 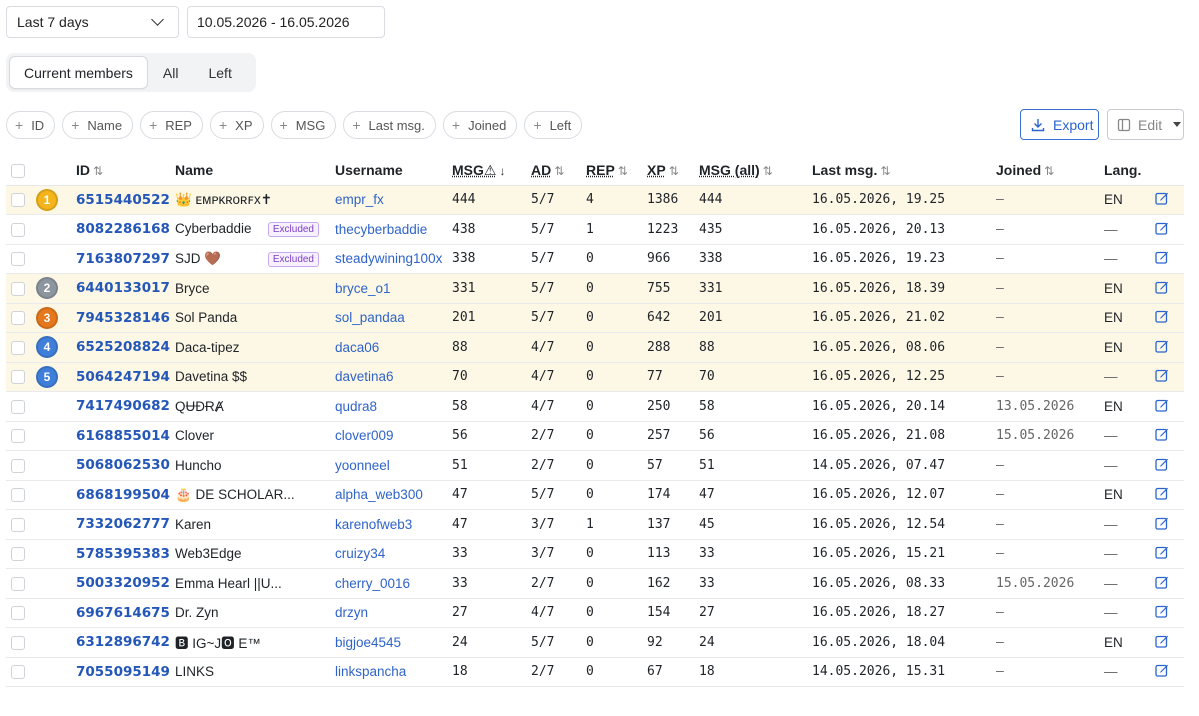 I want to click on member-username-link: empr_fx, so click(x=359, y=199).